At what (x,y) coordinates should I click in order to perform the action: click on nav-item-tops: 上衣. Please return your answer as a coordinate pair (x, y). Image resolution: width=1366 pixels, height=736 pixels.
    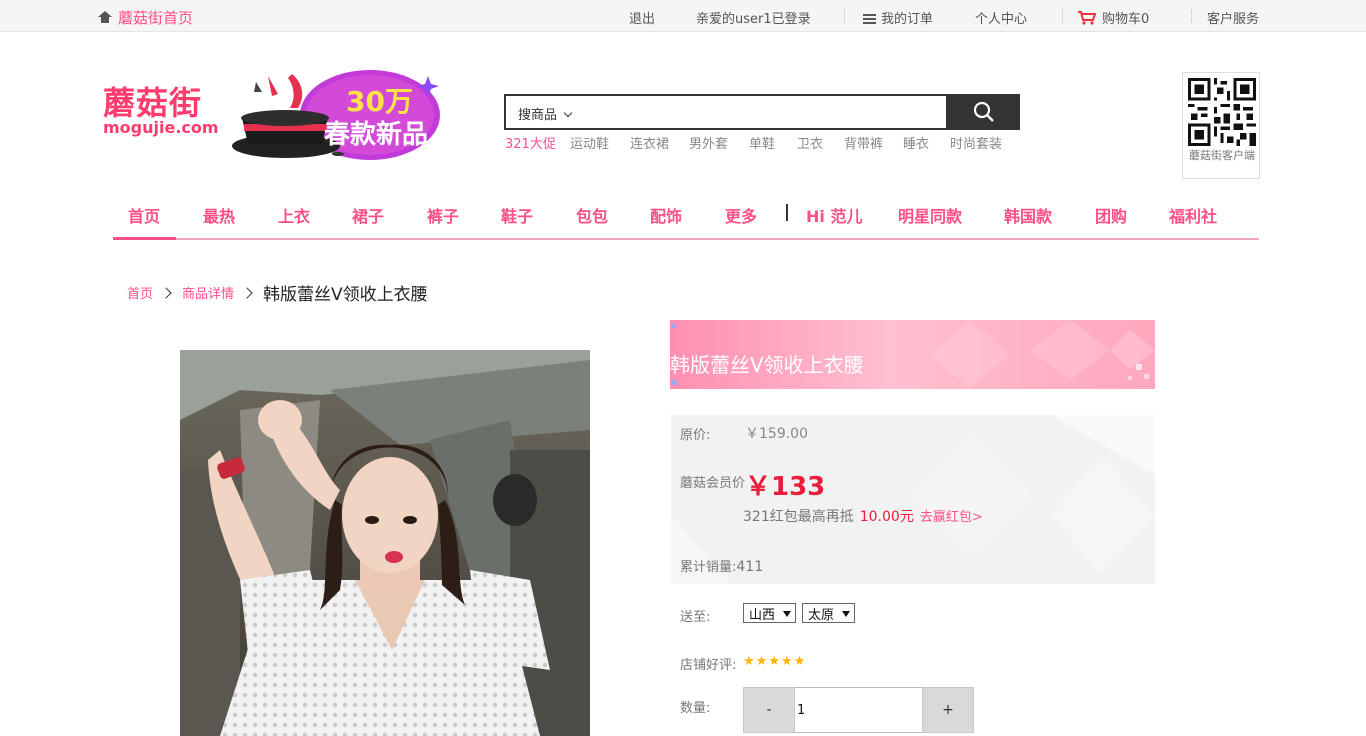
    Looking at the image, I should click on (294, 215).